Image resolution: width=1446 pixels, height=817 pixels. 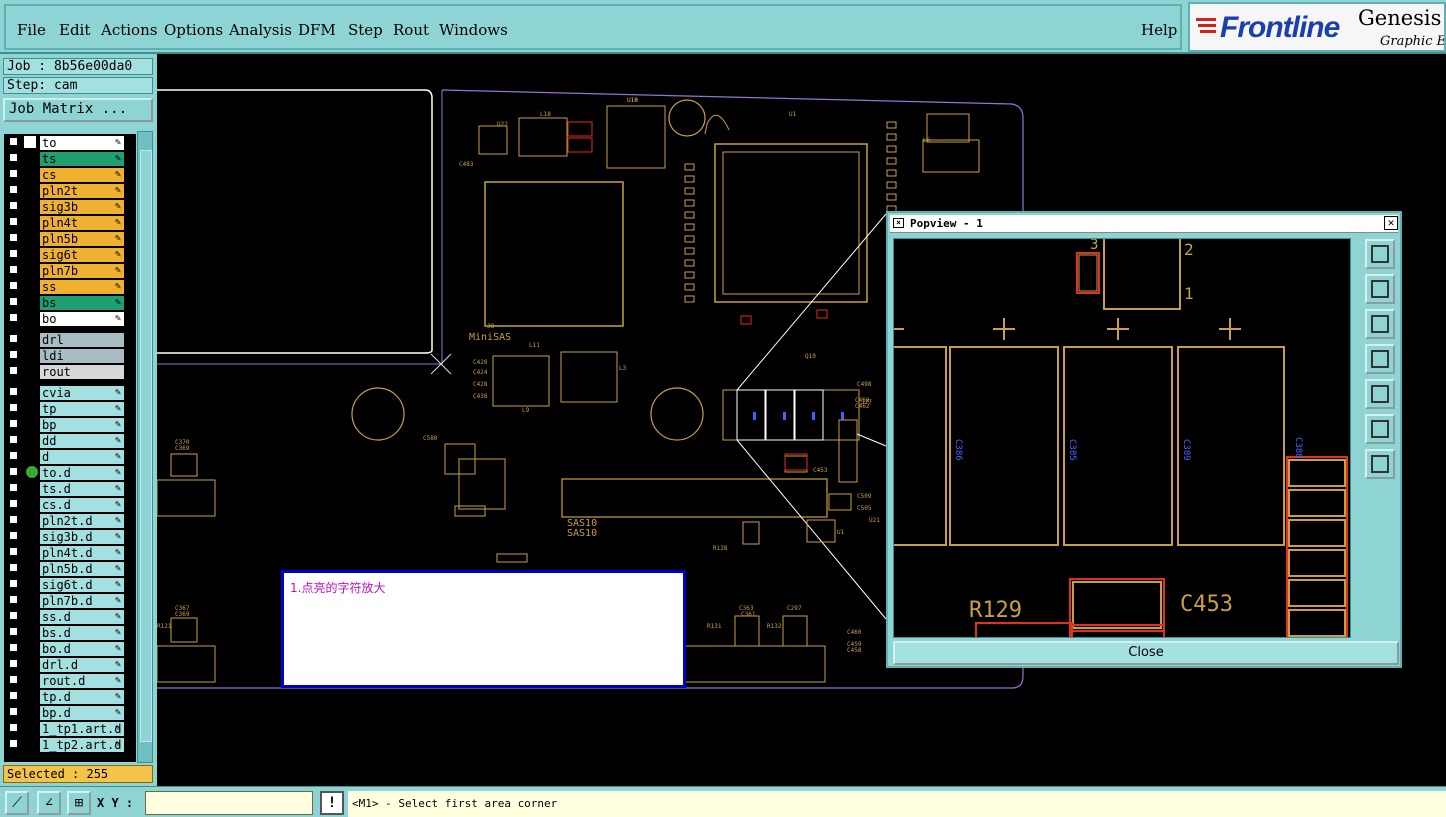 I want to click on layer-row: d ✎, so click(x=65, y=457).